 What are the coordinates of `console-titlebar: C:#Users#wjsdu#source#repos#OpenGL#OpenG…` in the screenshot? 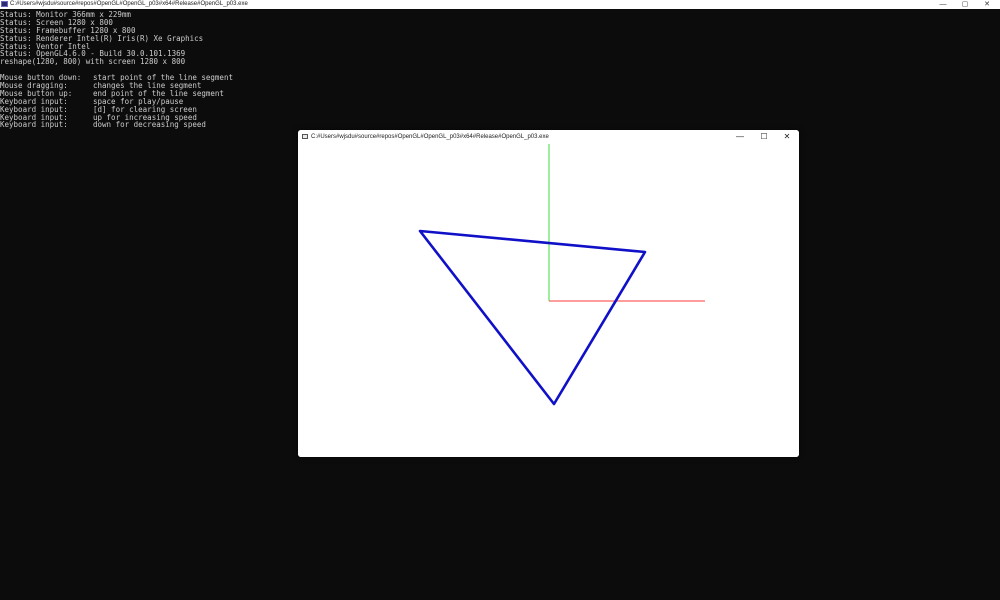 It's located at (500, 4).